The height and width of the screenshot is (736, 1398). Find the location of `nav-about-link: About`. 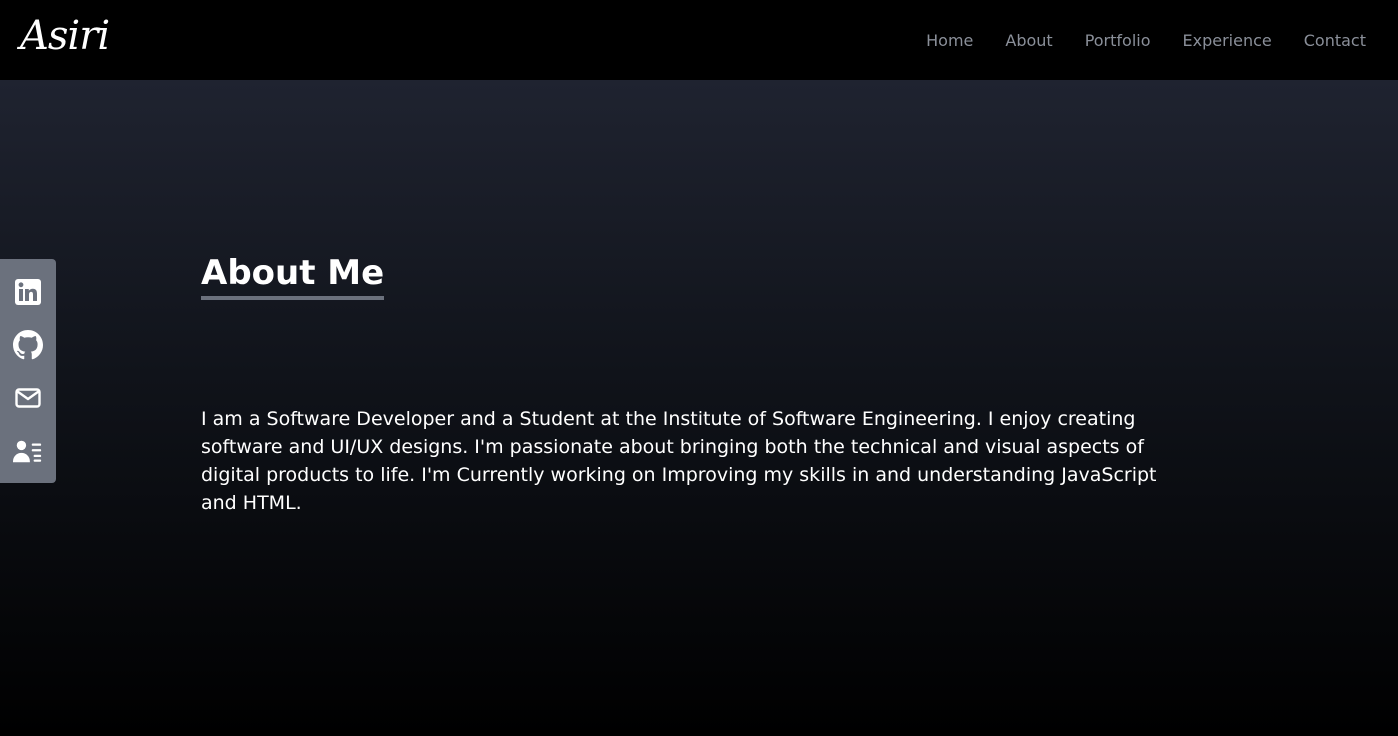

nav-about-link: About is located at coordinates (1028, 40).